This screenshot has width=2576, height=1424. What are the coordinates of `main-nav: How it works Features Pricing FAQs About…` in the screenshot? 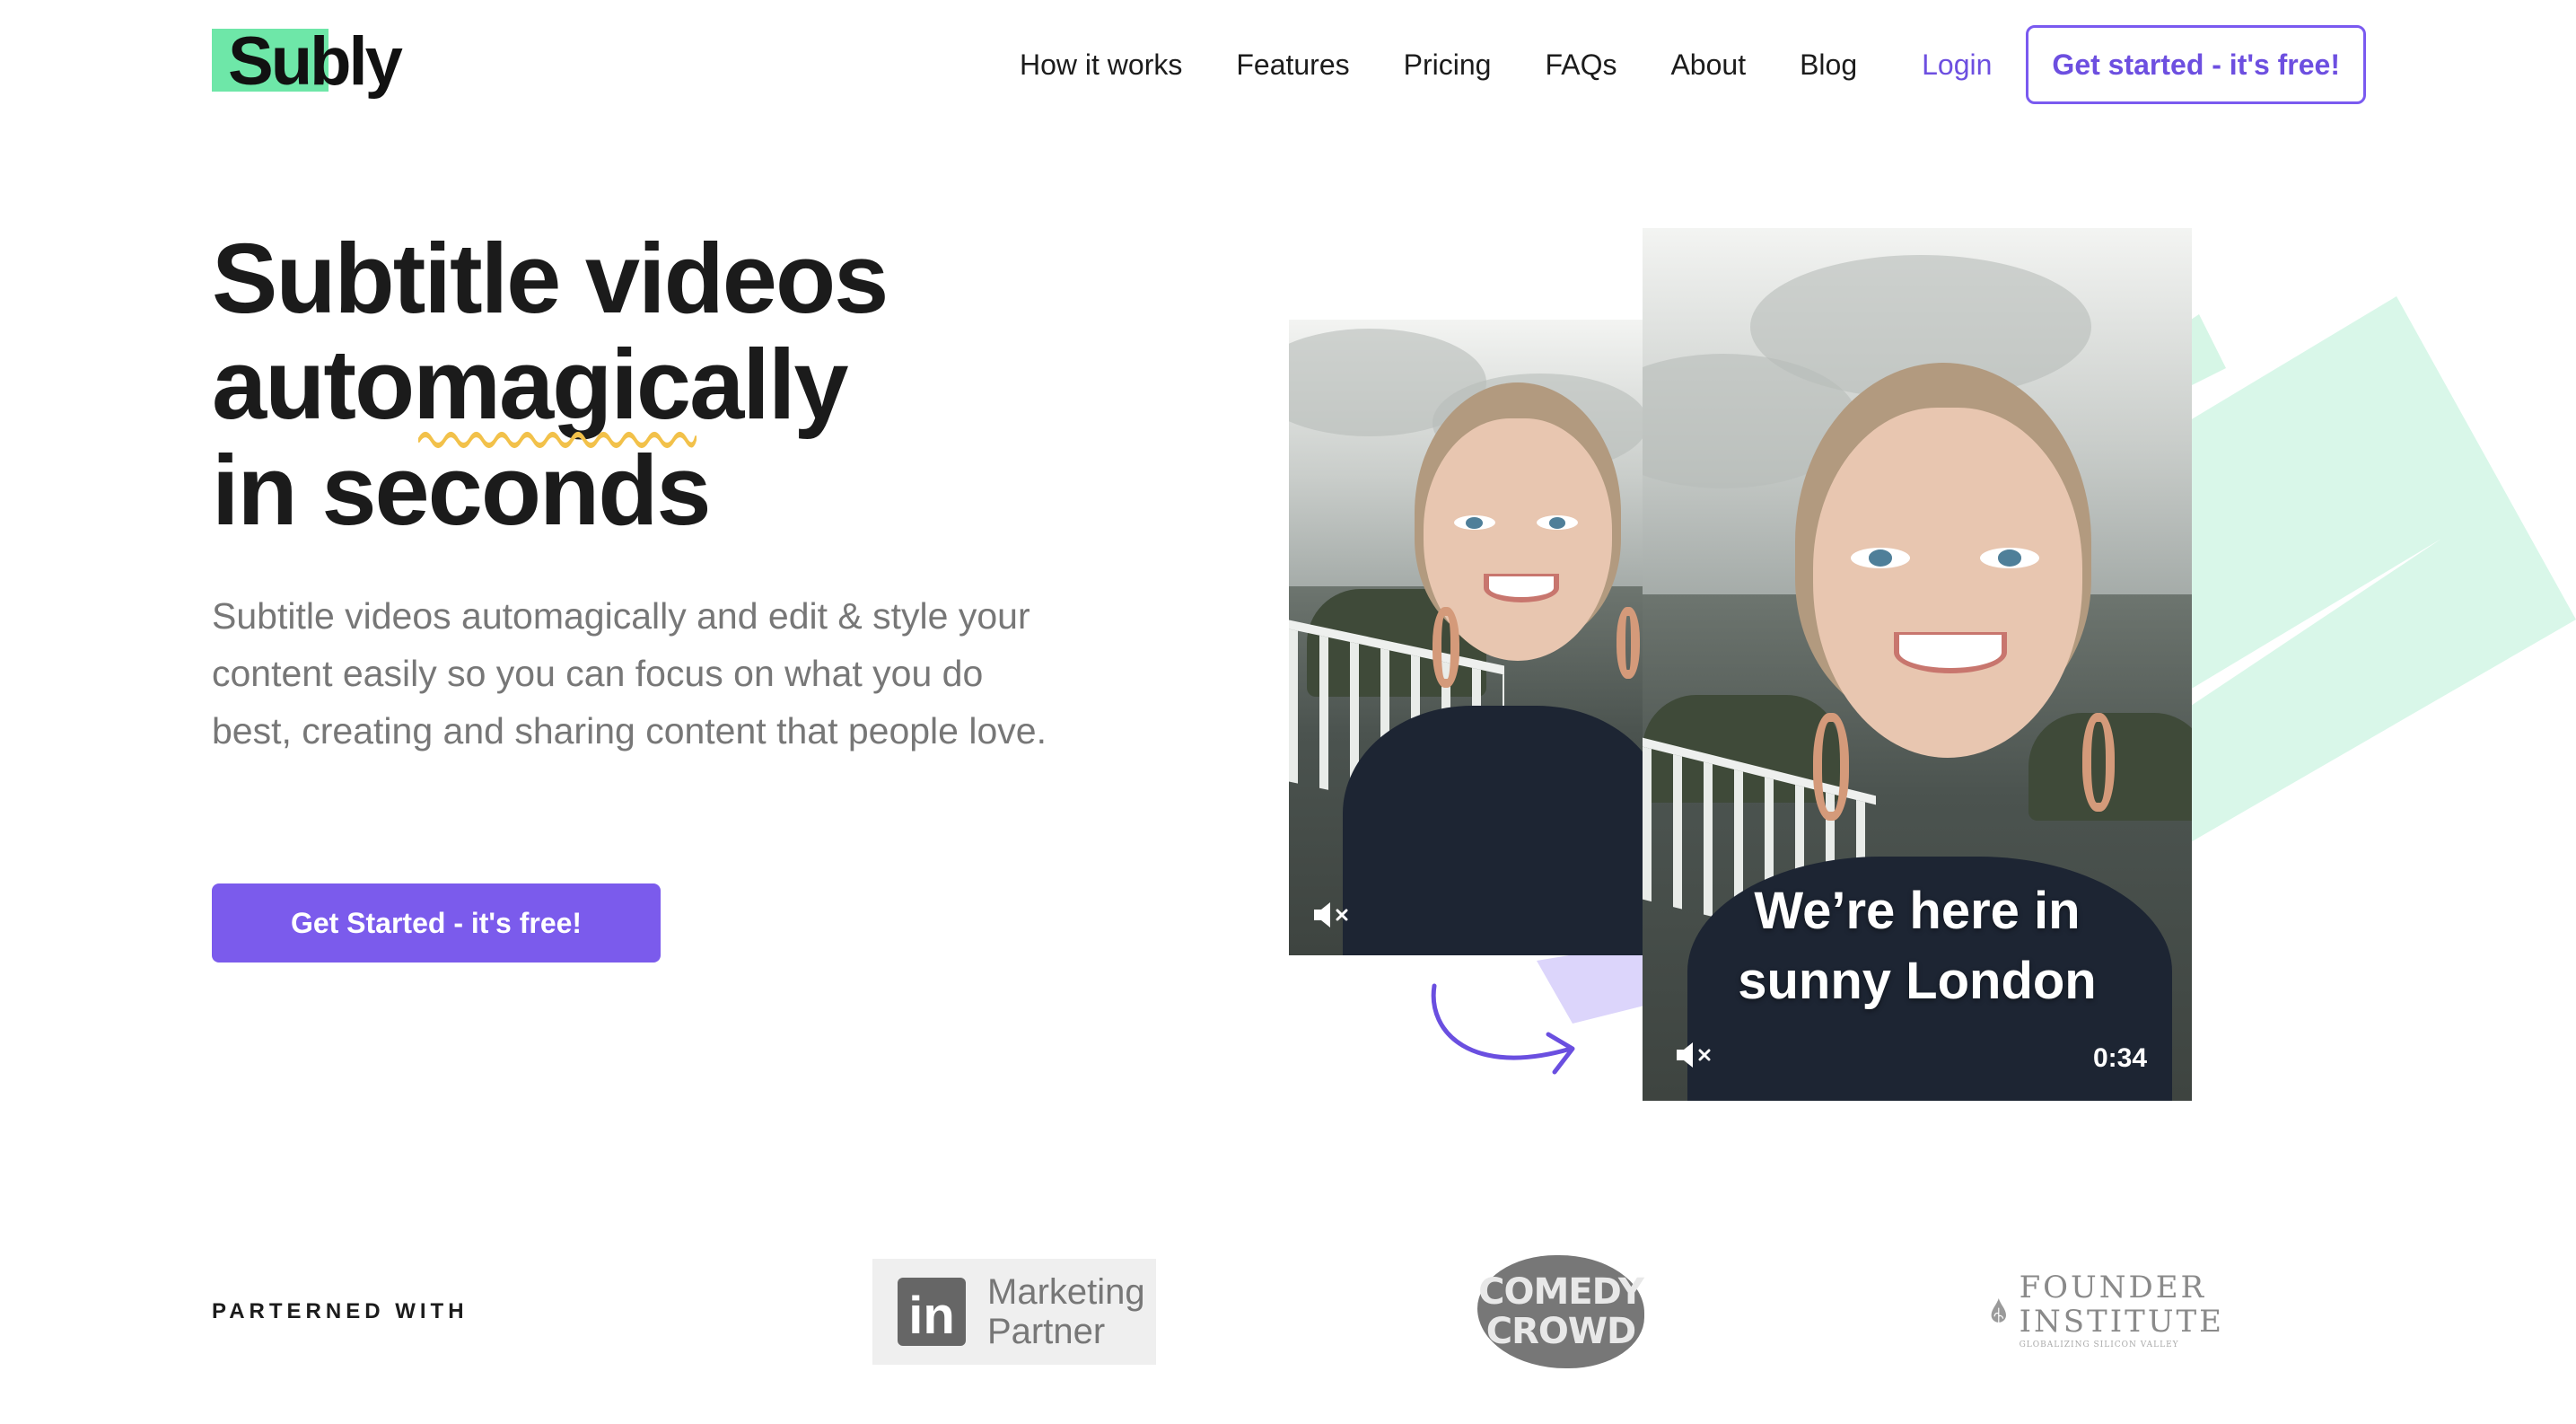 It's located at (1693, 64).